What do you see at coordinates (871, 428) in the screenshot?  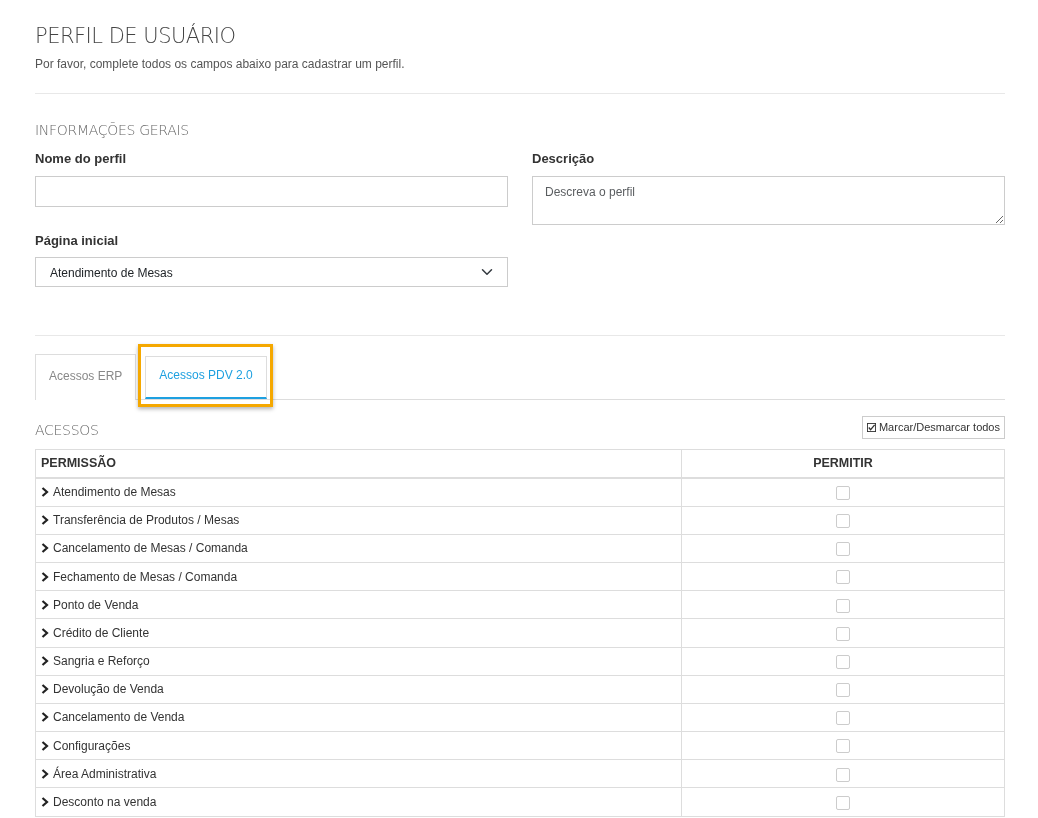 I see `checkbox-icon` at bounding box center [871, 428].